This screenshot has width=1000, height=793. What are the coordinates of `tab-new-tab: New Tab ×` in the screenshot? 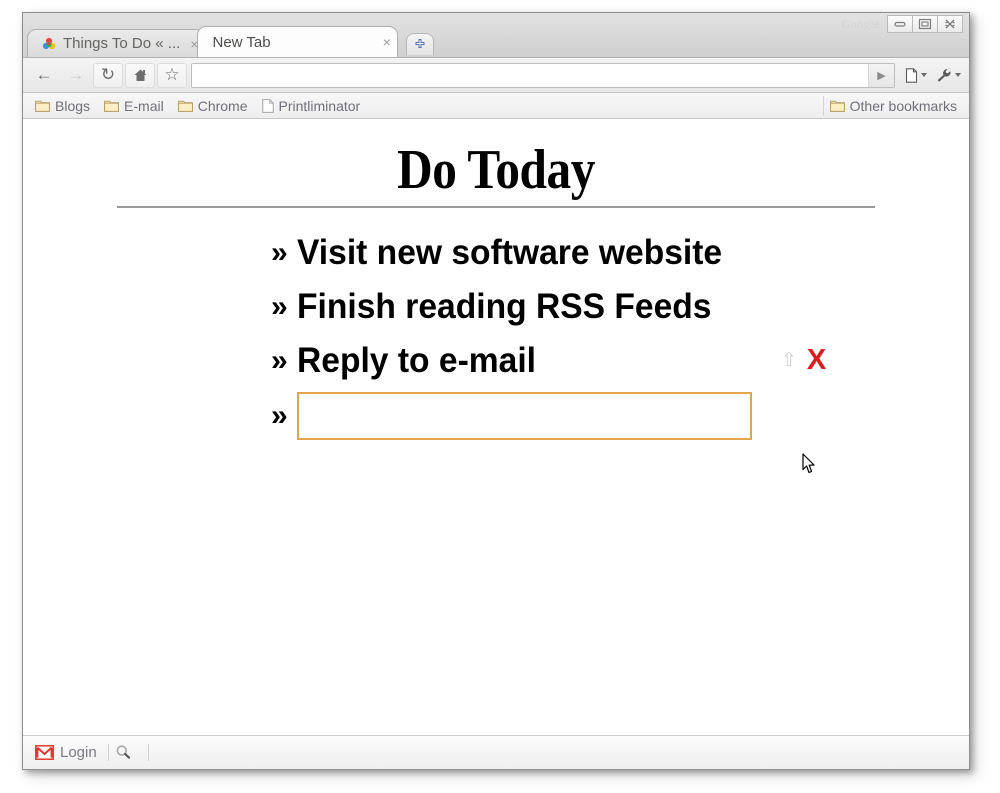 It's located at (297, 41).